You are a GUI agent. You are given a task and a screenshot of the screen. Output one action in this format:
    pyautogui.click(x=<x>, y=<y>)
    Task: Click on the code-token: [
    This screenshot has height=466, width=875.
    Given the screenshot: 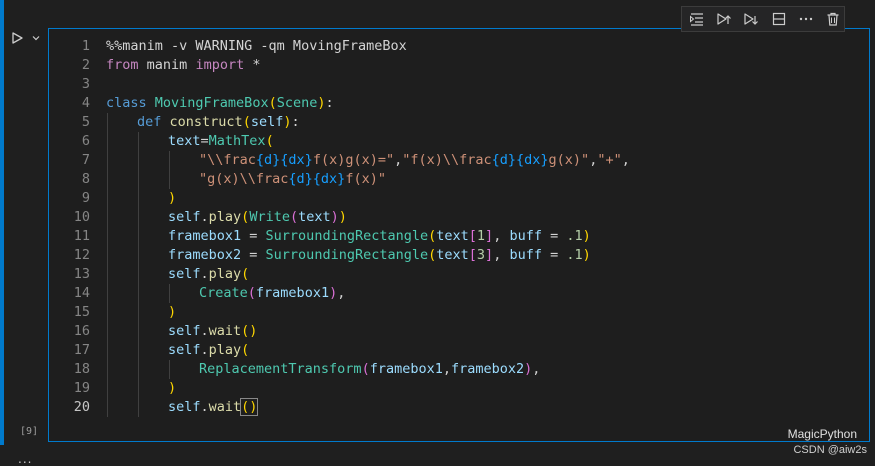 What is the action you would take?
    pyautogui.click(x=472, y=236)
    